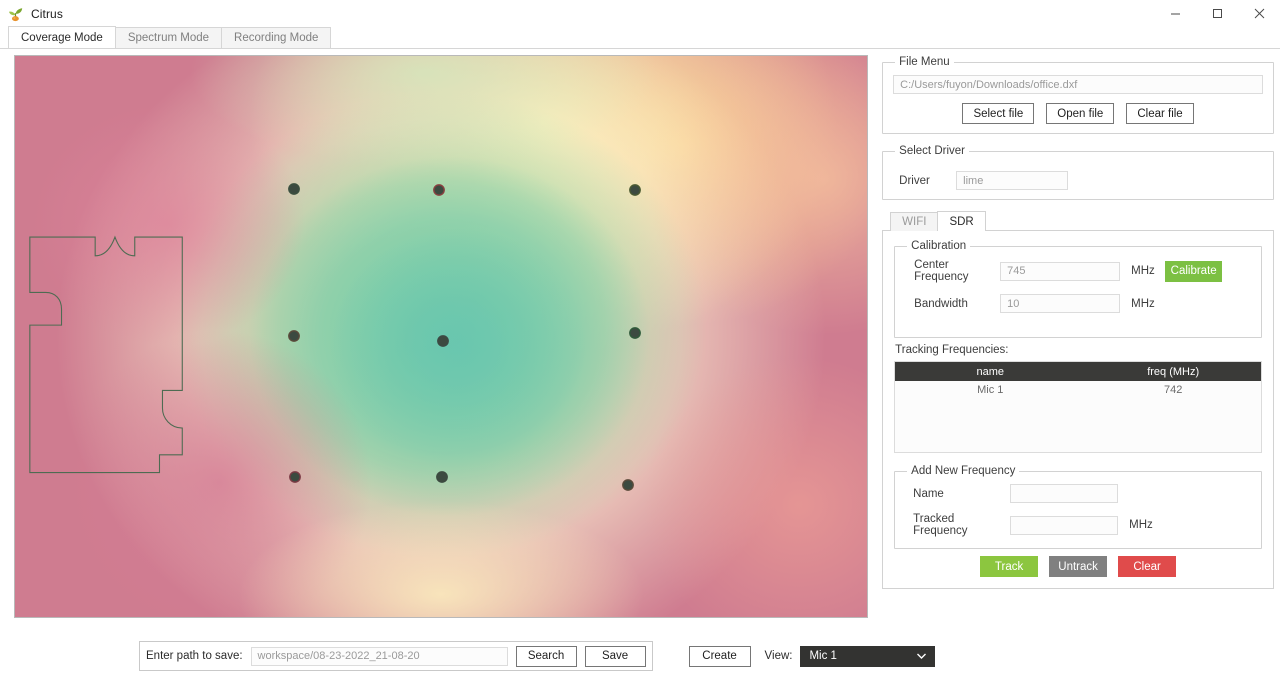  I want to click on tab-wifi: WIFI, so click(914, 221).